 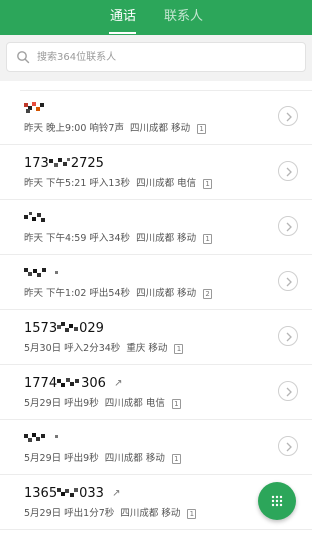 I want to click on active-tab-indicator, so click(x=122, y=33).